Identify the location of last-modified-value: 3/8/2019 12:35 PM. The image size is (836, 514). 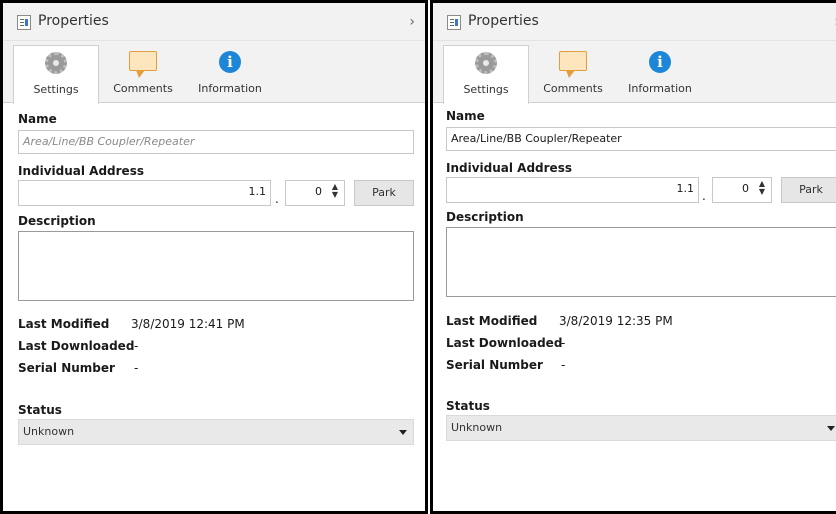
(616, 321).